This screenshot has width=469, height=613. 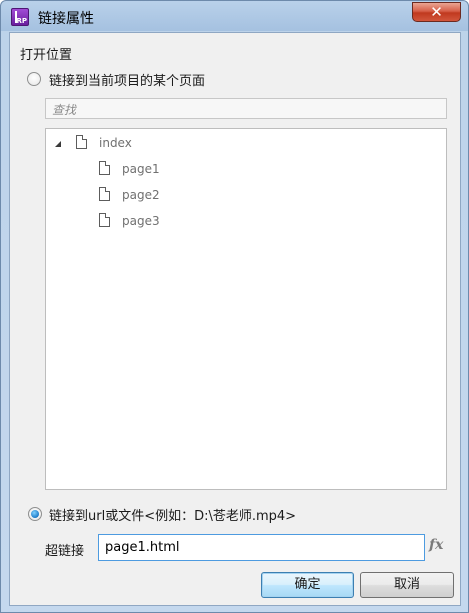 I want to click on cancel-button: 取消, so click(x=407, y=585).